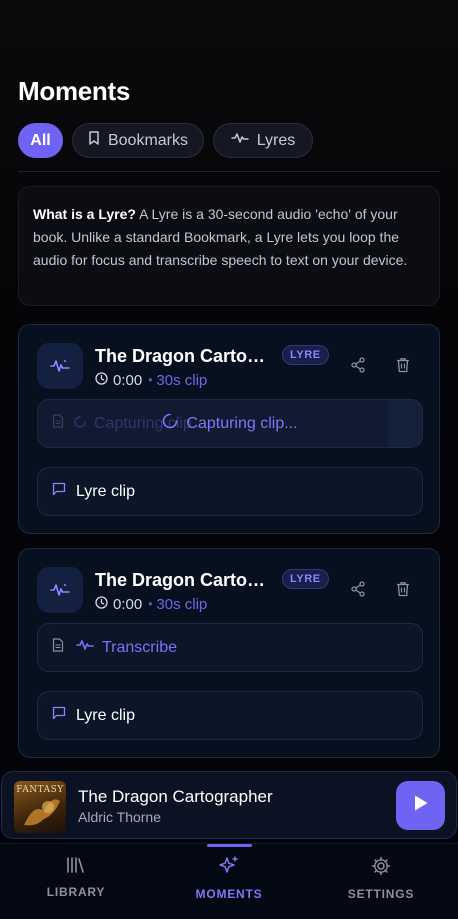 Image resolution: width=458 pixels, height=919 pixels. Describe the element at coordinates (148, 140) in the screenshot. I see `filter-chip-label: Bookmarks` at that location.